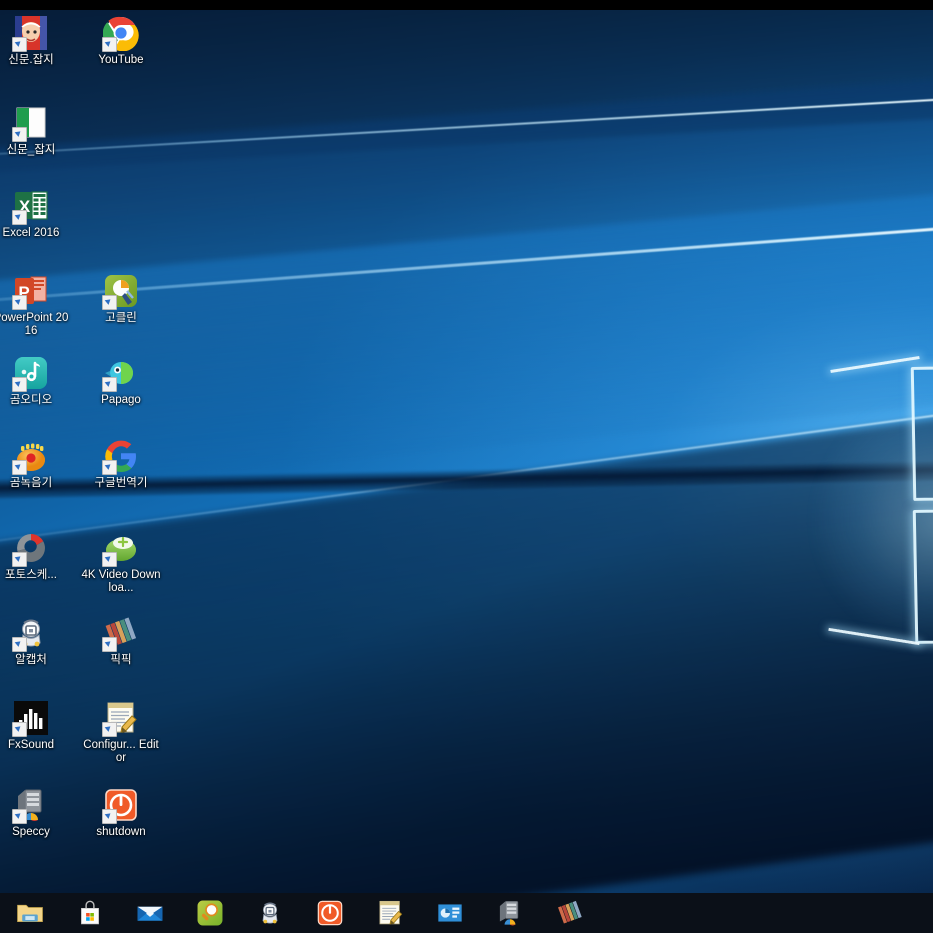 Image resolution: width=933 pixels, height=933 pixels. I want to click on 4k-video-downloader-icon, so click(120, 548).